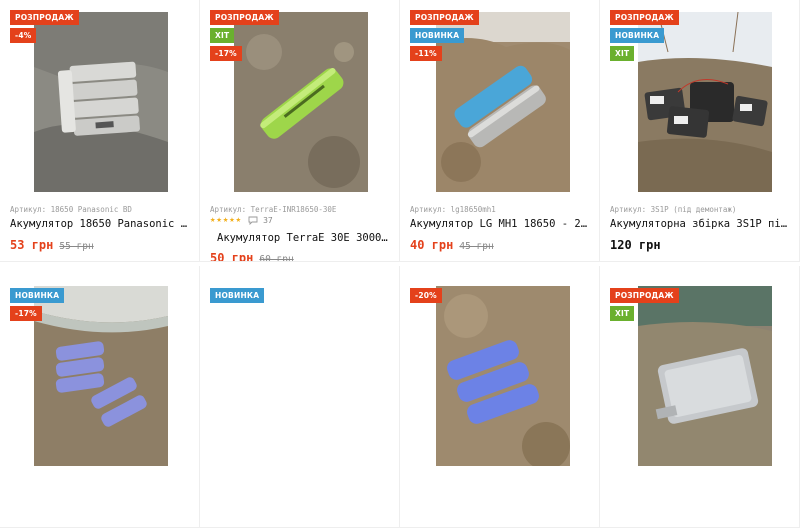 The height and width of the screenshot is (528, 800). Describe the element at coordinates (276, 258) in the screenshot. I see `old-price: 60 грн` at that location.